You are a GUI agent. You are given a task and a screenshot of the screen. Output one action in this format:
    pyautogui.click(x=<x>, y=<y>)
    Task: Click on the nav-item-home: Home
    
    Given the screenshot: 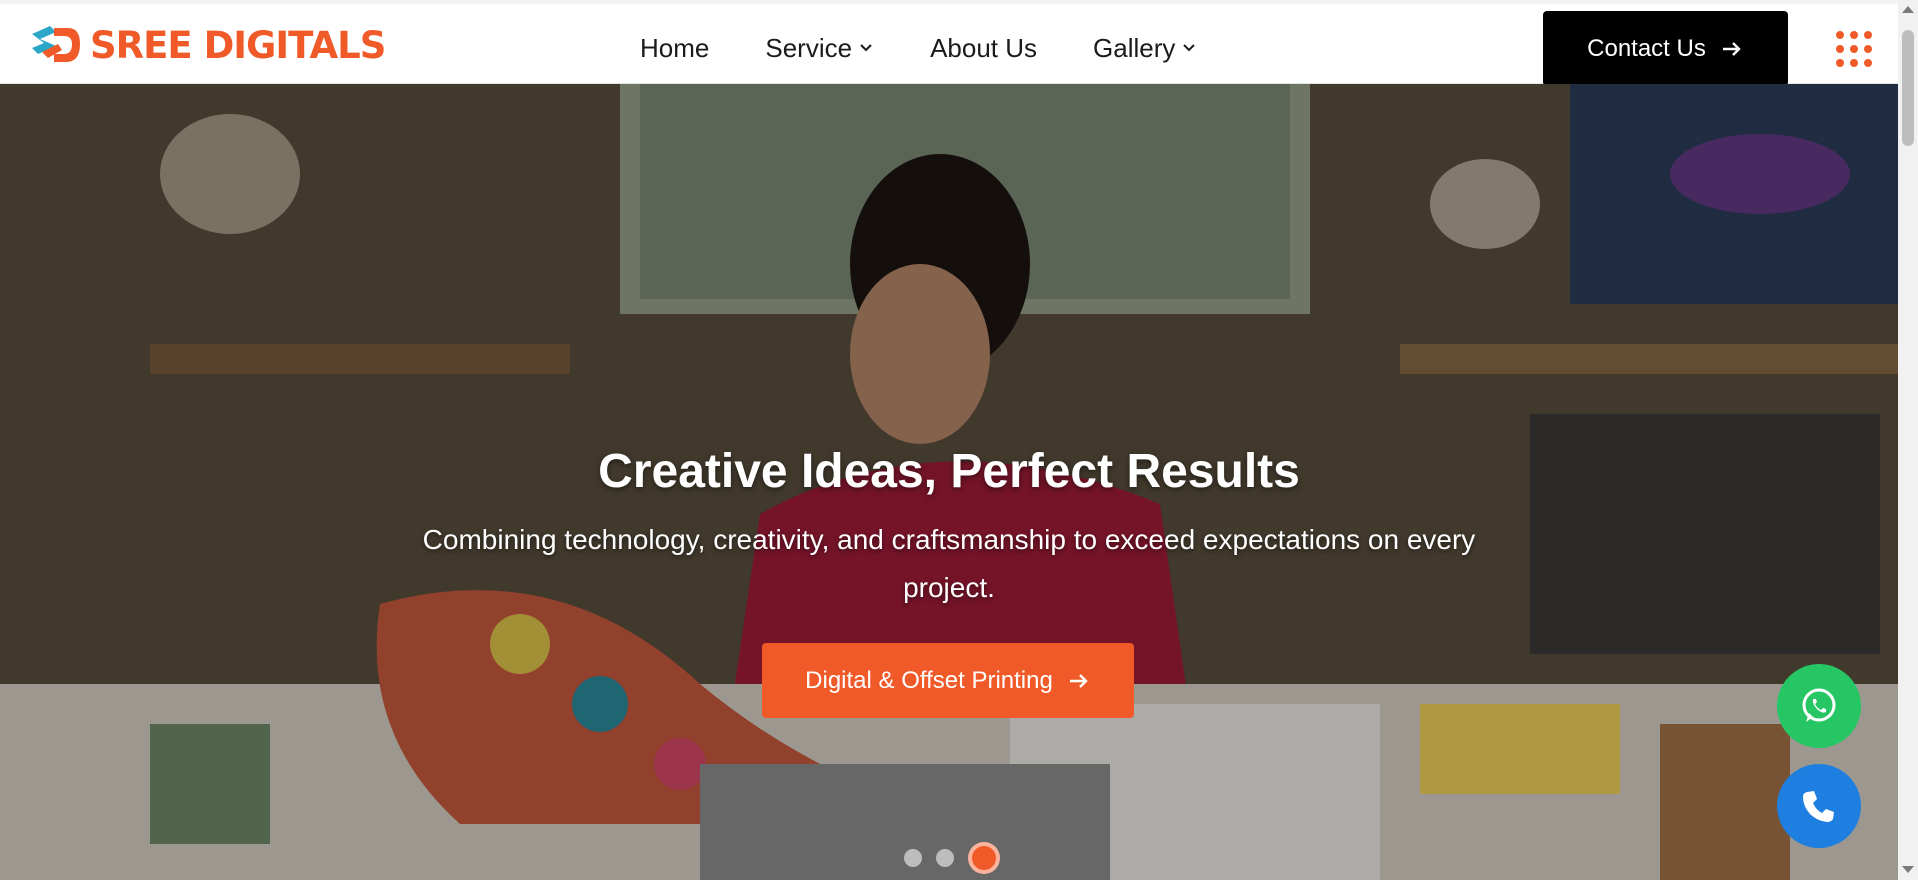 What is the action you would take?
    pyautogui.click(x=674, y=48)
    